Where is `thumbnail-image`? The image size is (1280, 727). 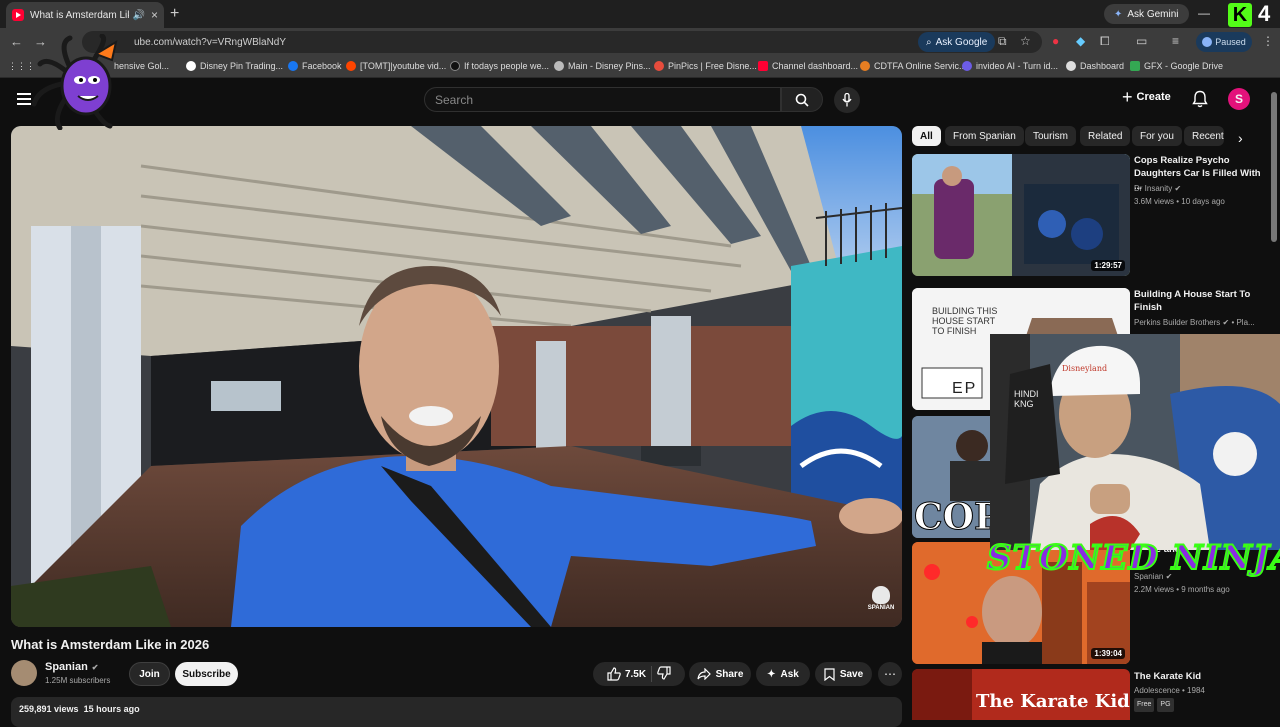 thumbnail-image is located at coordinates (1021, 215).